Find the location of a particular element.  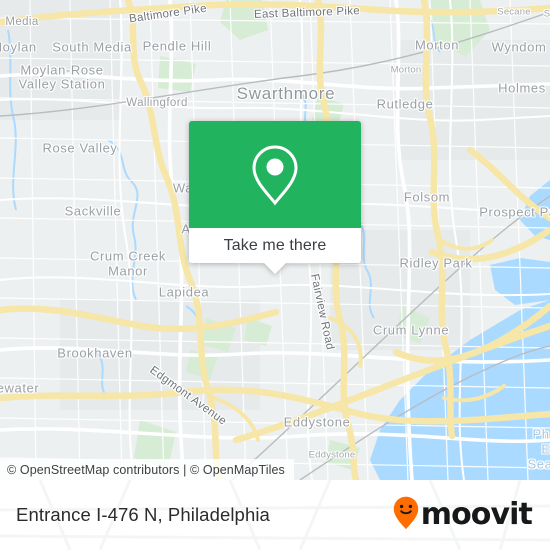

map-pin-icon is located at coordinates (275, 175).